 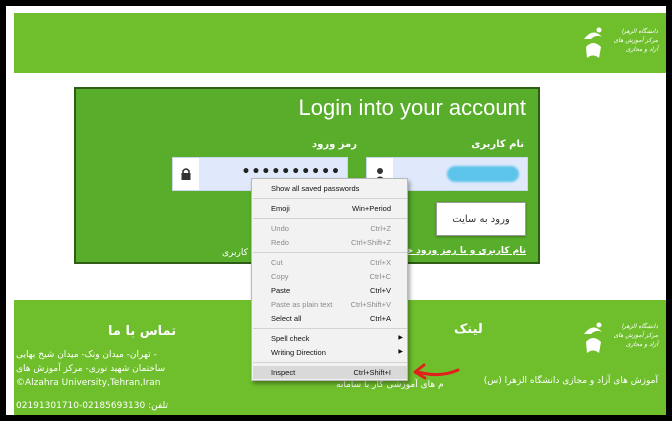 What do you see at coordinates (468, 329) in the screenshot?
I see `links-title: لینک` at bounding box center [468, 329].